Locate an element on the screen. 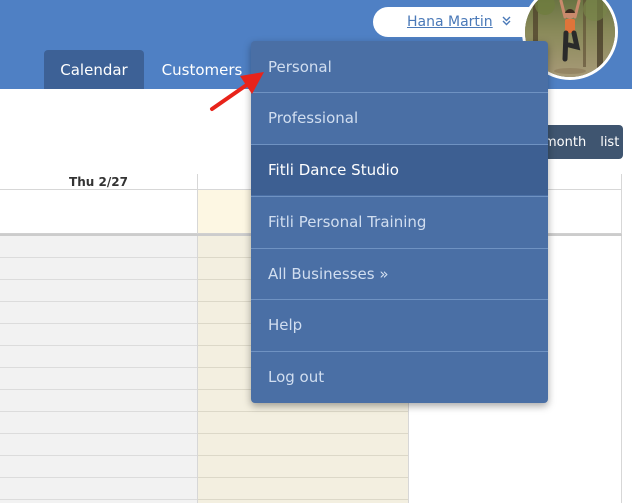  double-chevron-down-icon is located at coordinates (506, 22).